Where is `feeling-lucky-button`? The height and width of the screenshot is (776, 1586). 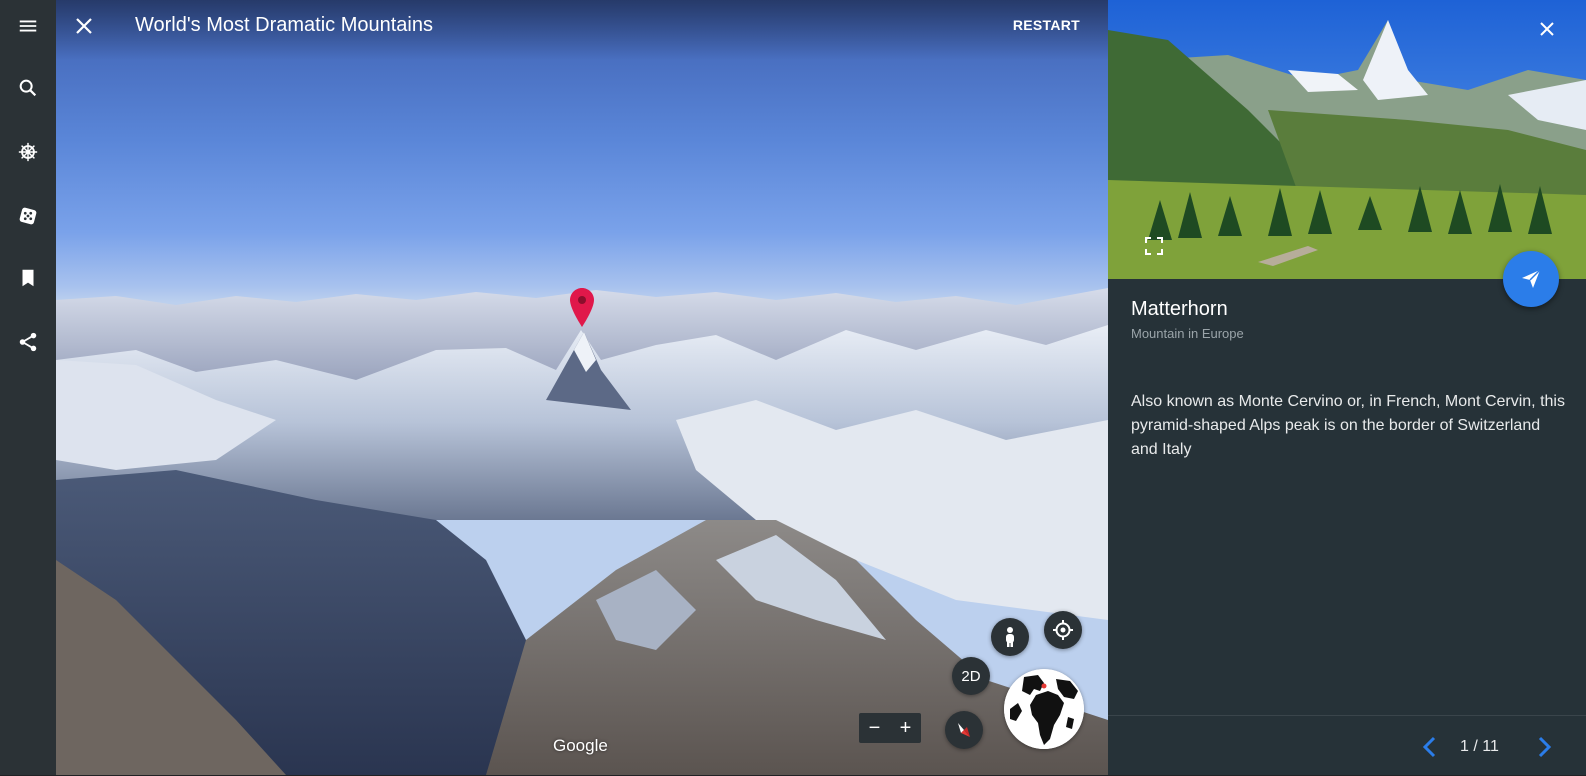
feeling-lucky-button is located at coordinates (28, 216).